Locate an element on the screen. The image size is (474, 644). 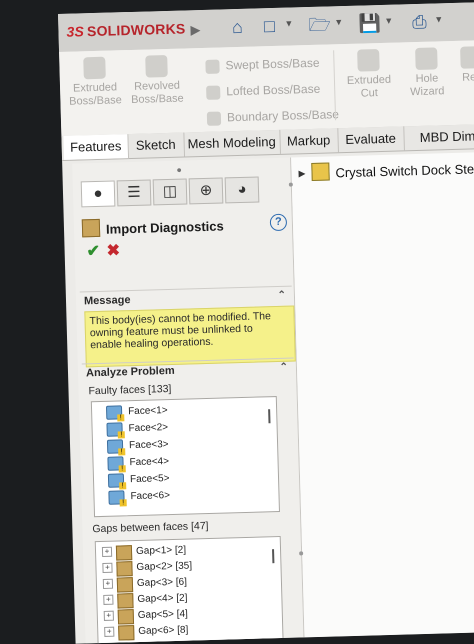
ok-checkmark-icon: ✔ is located at coordinates (93, 251).